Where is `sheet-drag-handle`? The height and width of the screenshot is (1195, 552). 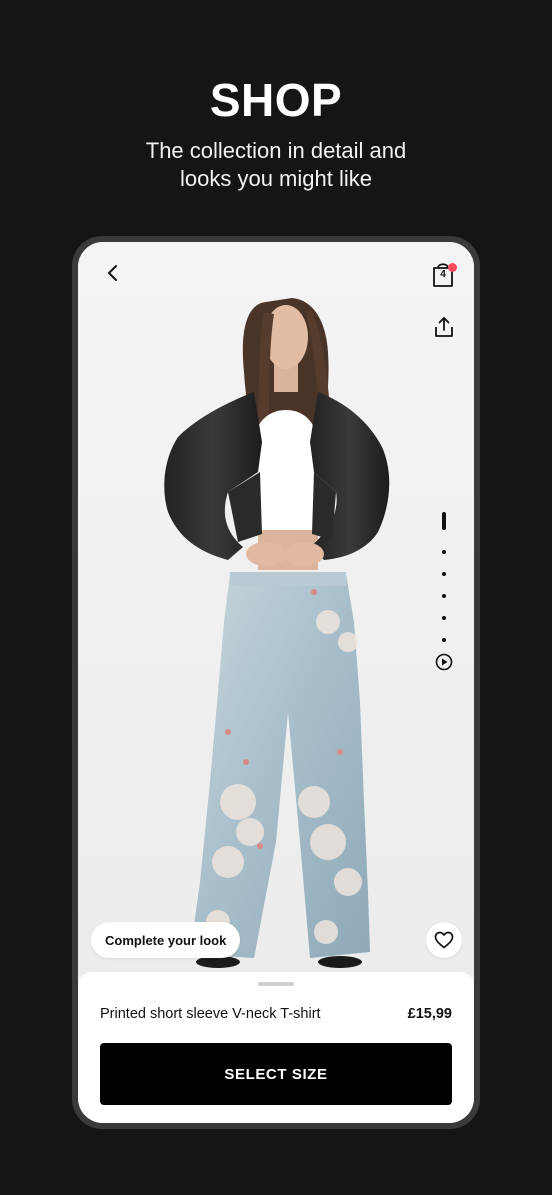
sheet-drag-handle is located at coordinates (276, 984).